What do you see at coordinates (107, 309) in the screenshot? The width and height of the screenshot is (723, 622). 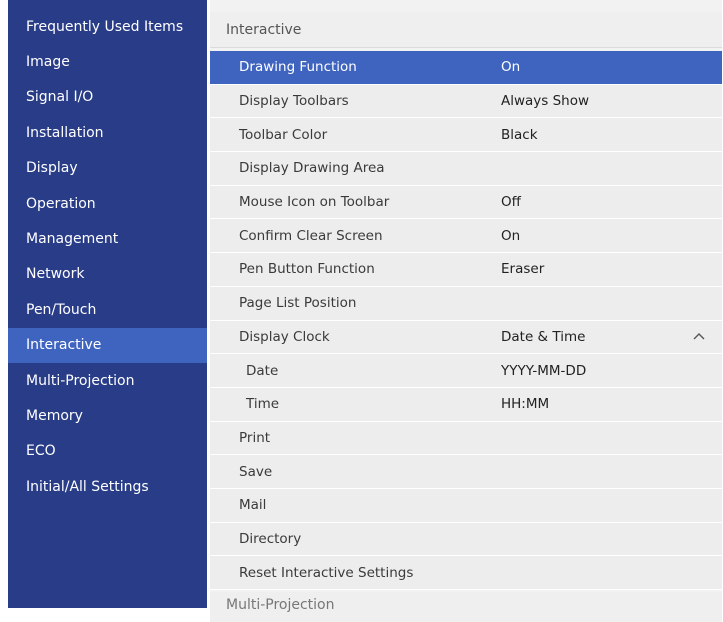 I see `sidebar-item-pen-touch: Pen/Touch` at bounding box center [107, 309].